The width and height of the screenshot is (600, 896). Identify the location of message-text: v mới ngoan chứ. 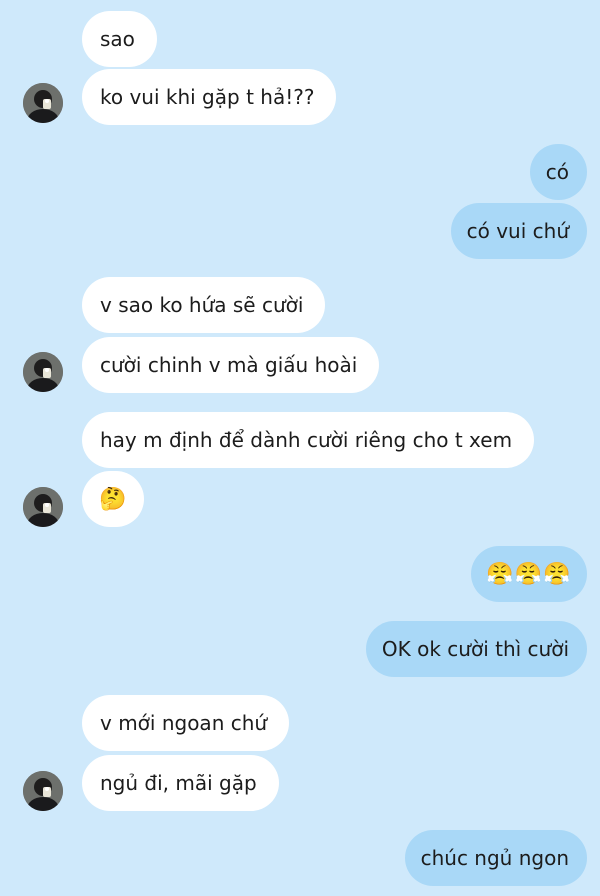
(184, 723).